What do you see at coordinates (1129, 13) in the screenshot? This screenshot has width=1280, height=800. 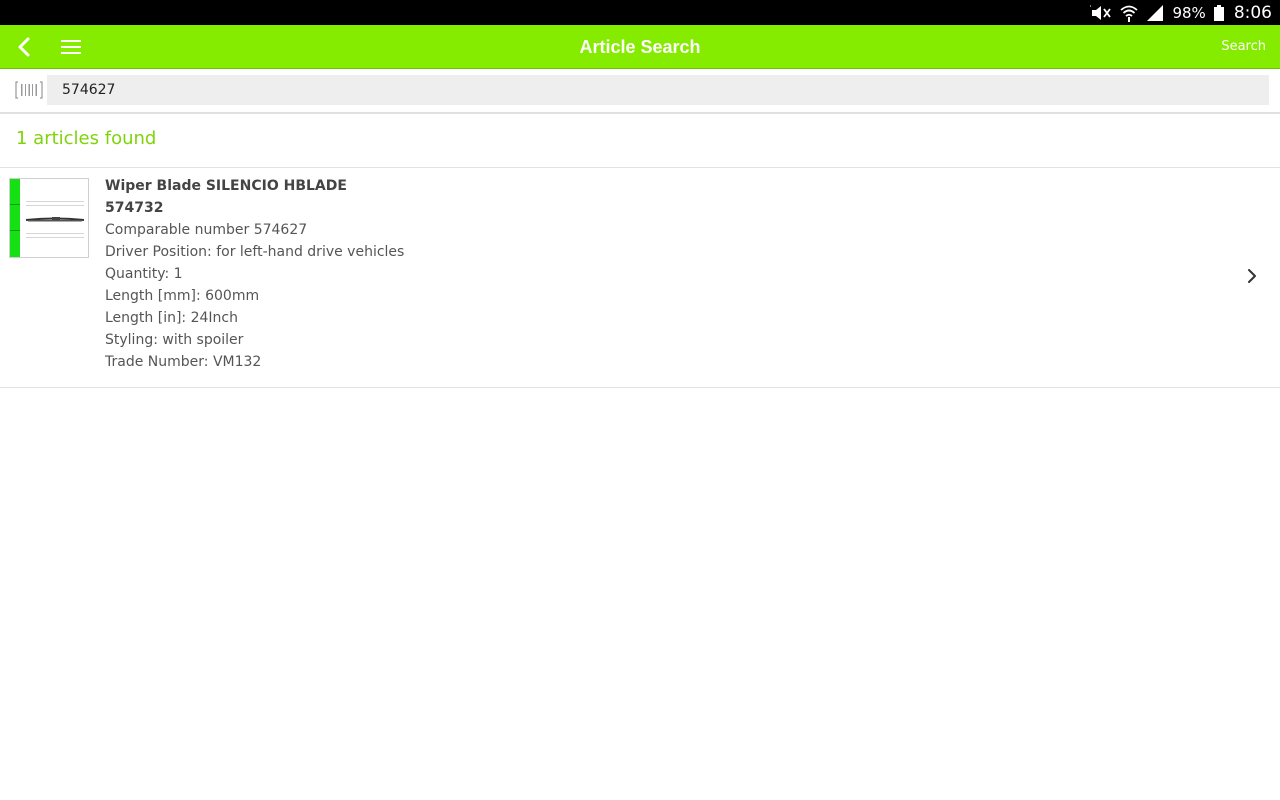 I see `wifi-icon` at bounding box center [1129, 13].